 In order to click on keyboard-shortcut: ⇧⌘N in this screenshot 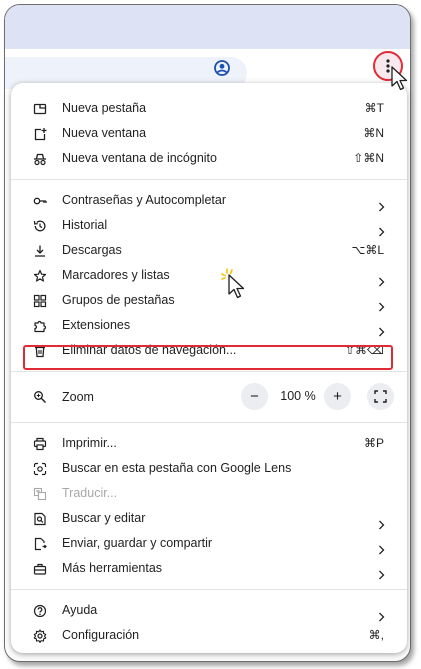, I will do `click(368, 158)`.